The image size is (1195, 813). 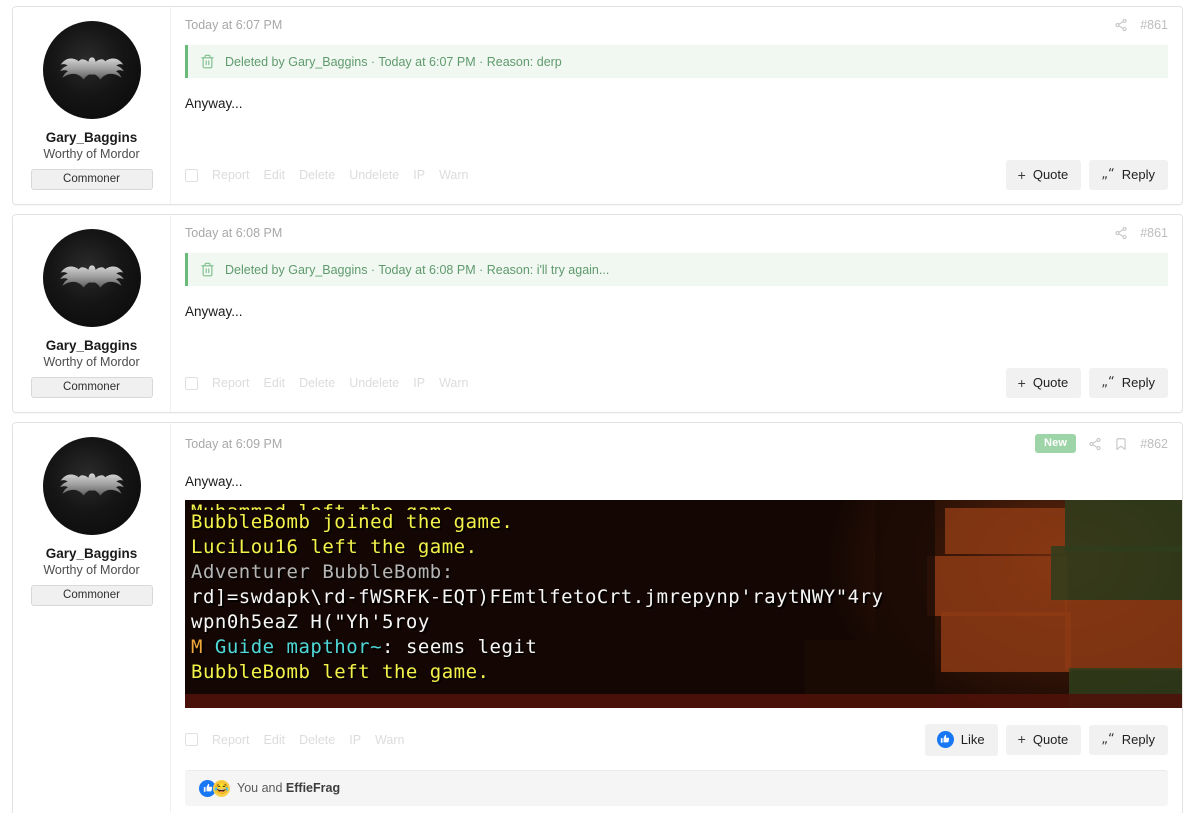 I want to click on trash-icon, so click(x=207, y=61).